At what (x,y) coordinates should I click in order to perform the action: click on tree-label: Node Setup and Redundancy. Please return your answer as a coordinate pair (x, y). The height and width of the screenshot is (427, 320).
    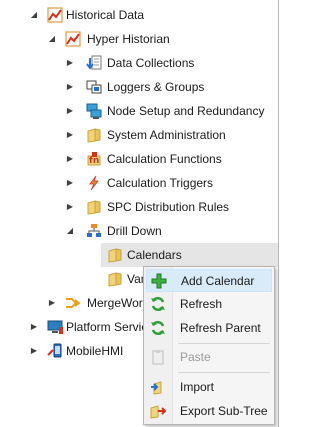
    Looking at the image, I should click on (186, 111).